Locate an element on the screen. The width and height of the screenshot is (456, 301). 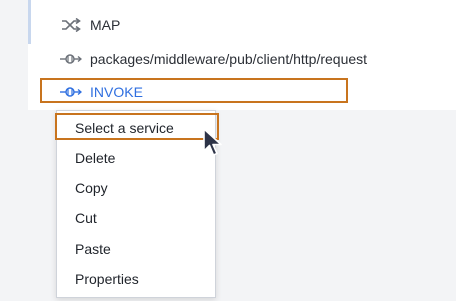
menu-item-cut: Cut is located at coordinates (86, 218).